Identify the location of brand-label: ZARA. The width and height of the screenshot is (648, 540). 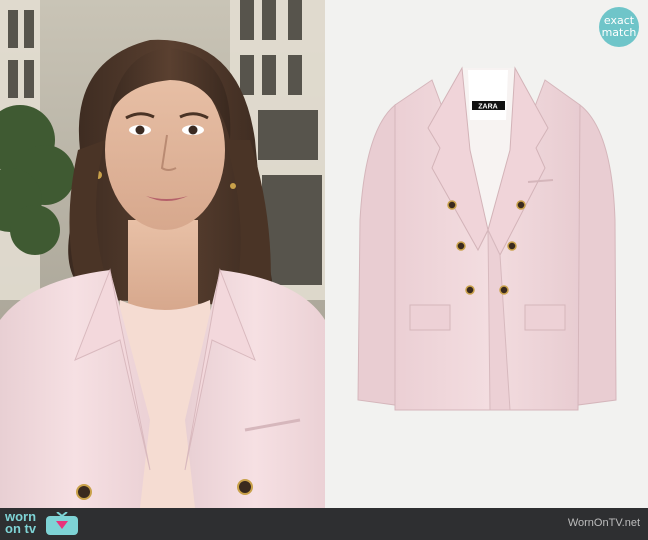
(487, 107).